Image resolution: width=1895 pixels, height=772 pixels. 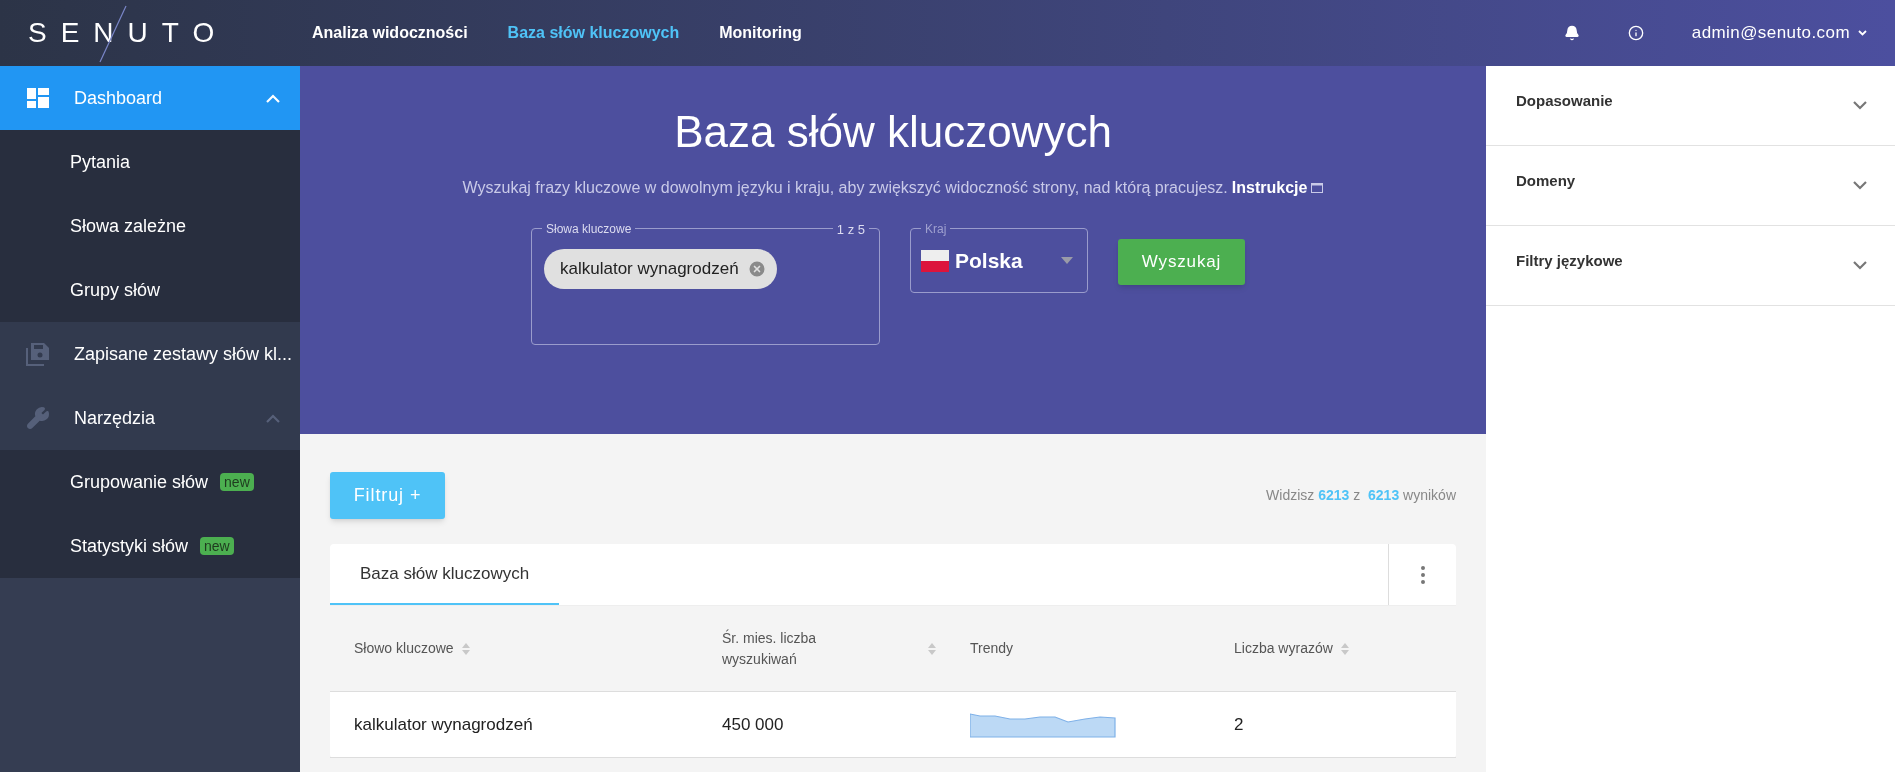 I want to click on filter-section-header: Dopasowanie, so click(x=1690, y=106).